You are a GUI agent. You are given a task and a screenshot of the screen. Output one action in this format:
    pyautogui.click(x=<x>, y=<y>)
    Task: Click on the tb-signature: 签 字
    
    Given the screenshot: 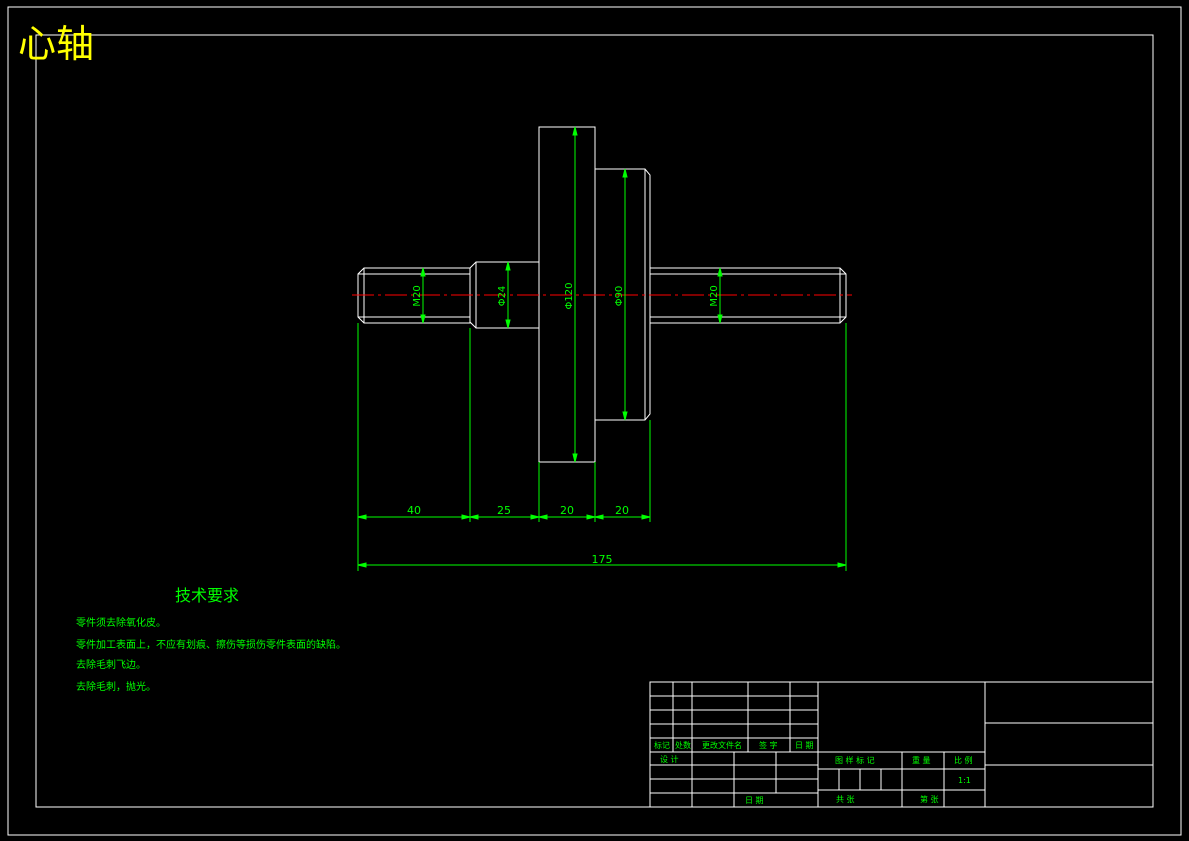 What is the action you would take?
    pyautogui.click(x=768, y=745)
    